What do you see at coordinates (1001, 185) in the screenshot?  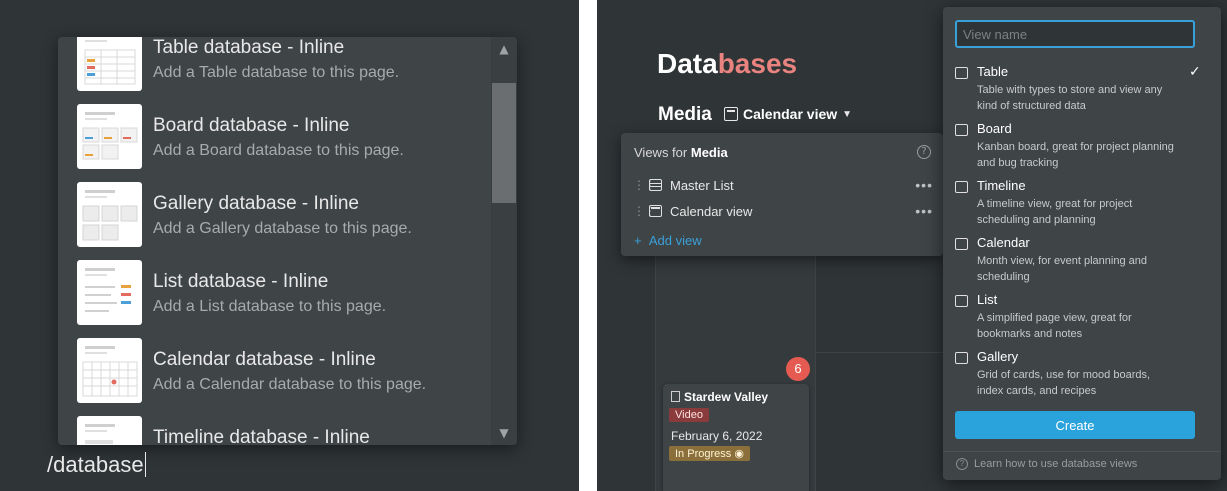 I see `view-type-name: Timeline` at bounding box center [1001, 185].